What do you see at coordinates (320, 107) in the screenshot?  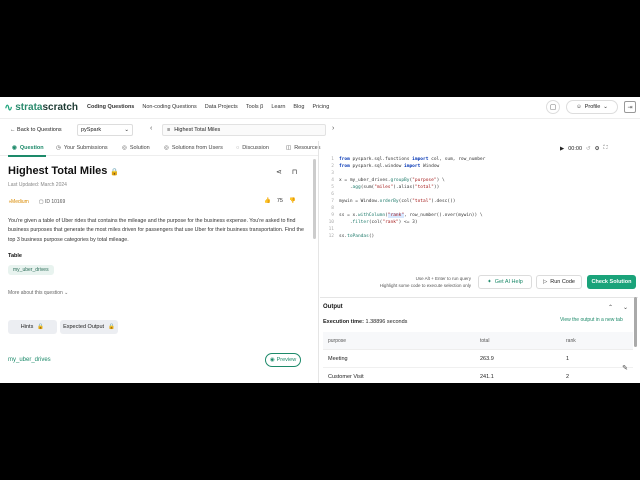 I see `nav-pricing: Pricing` at bounding box center [320, 107].